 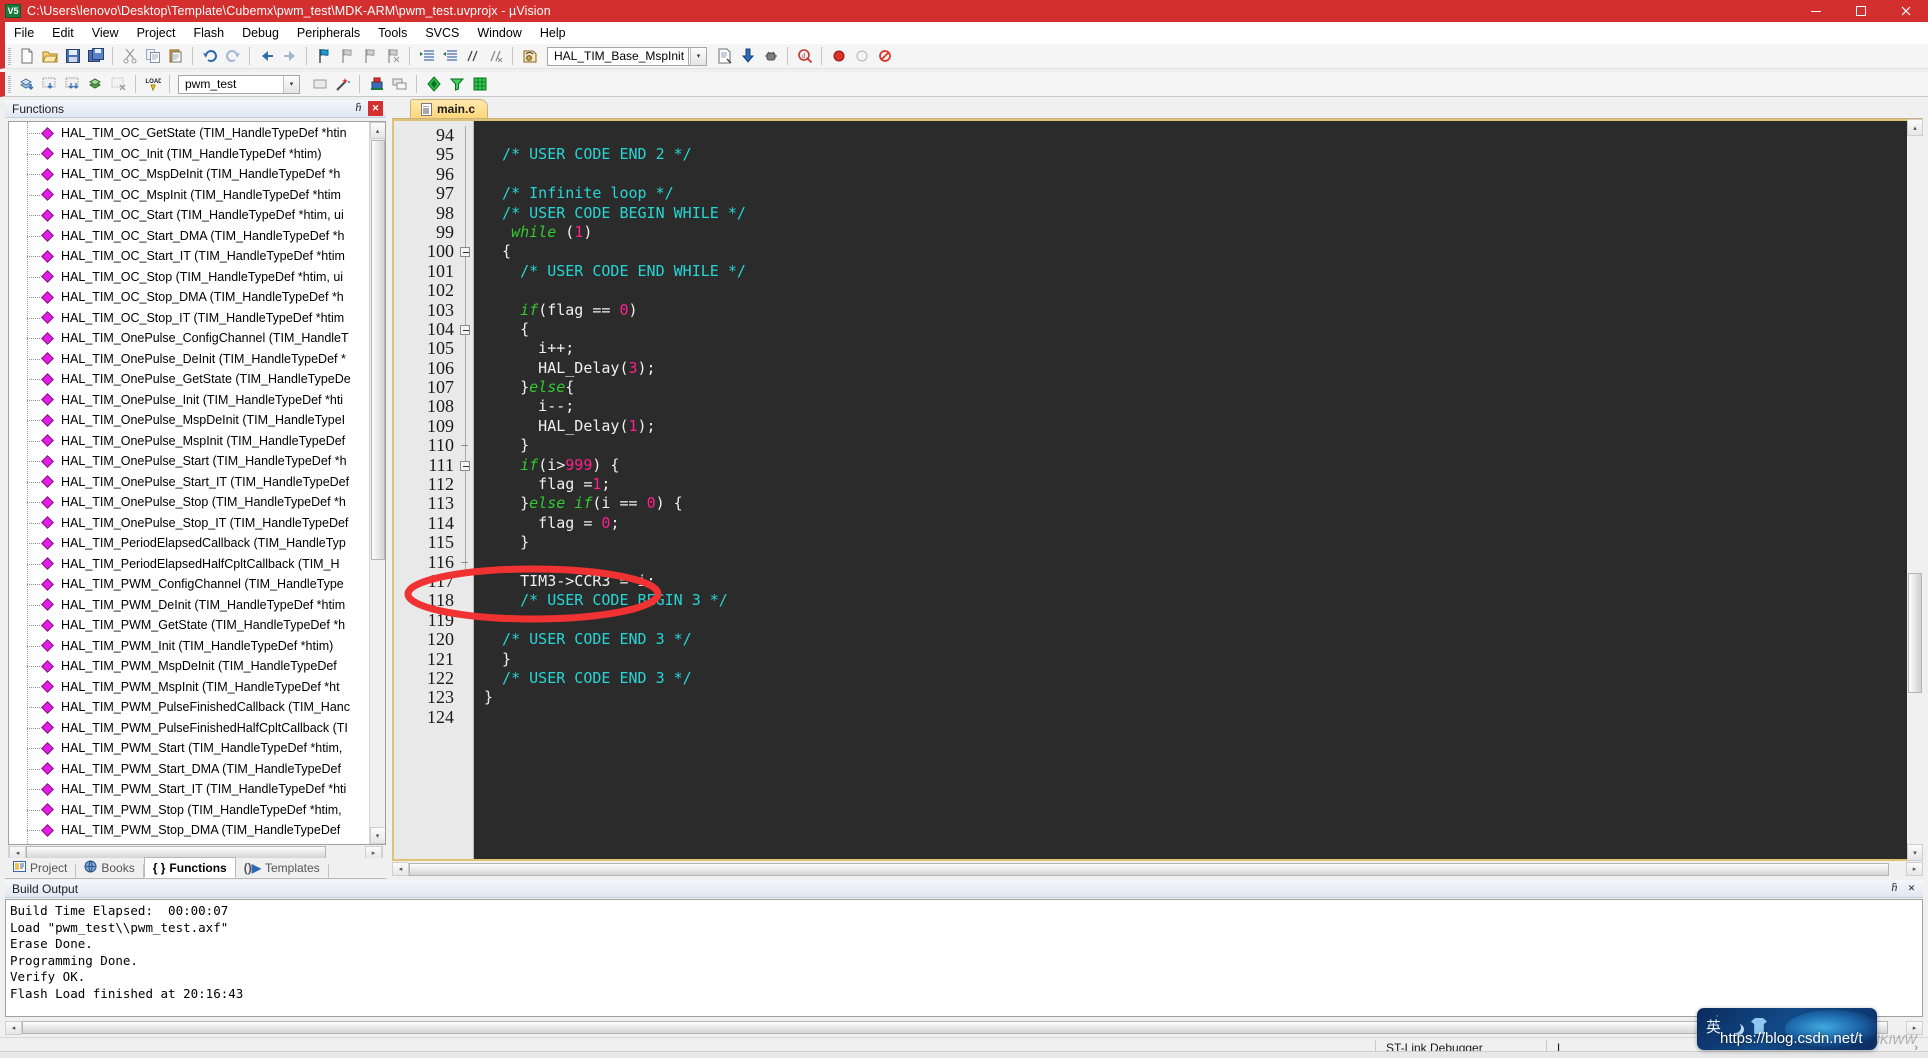 What do you see at coordinates (964, 1027) in the screenshot?
I see `build-output-horizontal-scrollbar: ◂ ▸` at bounding box center [964, 1027].